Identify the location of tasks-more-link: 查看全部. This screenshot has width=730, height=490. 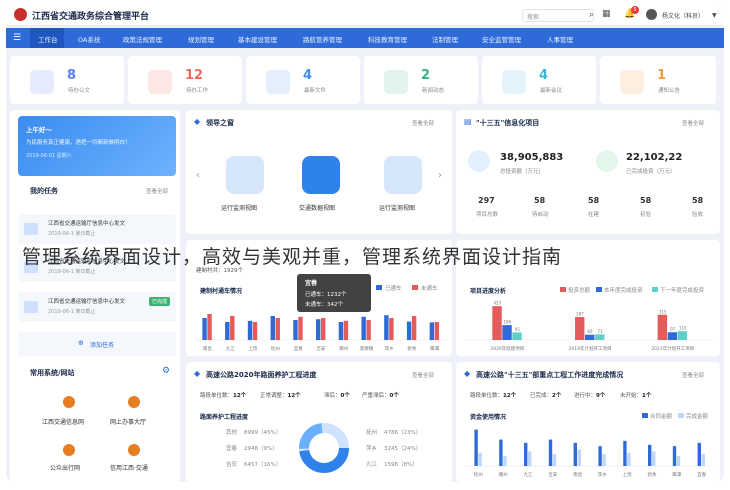
(157, 191).